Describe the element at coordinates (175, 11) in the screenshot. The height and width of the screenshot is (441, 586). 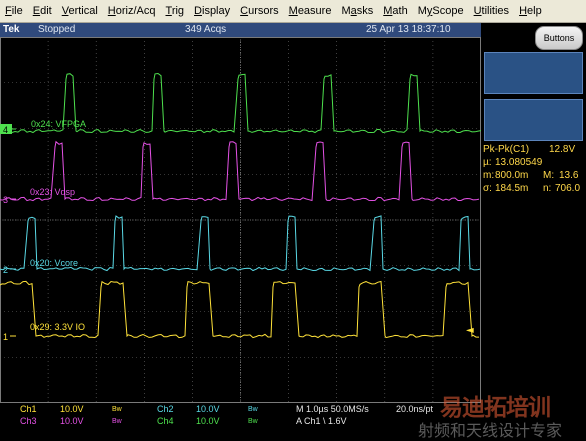
I see `menu-trig: Trig` at that location.